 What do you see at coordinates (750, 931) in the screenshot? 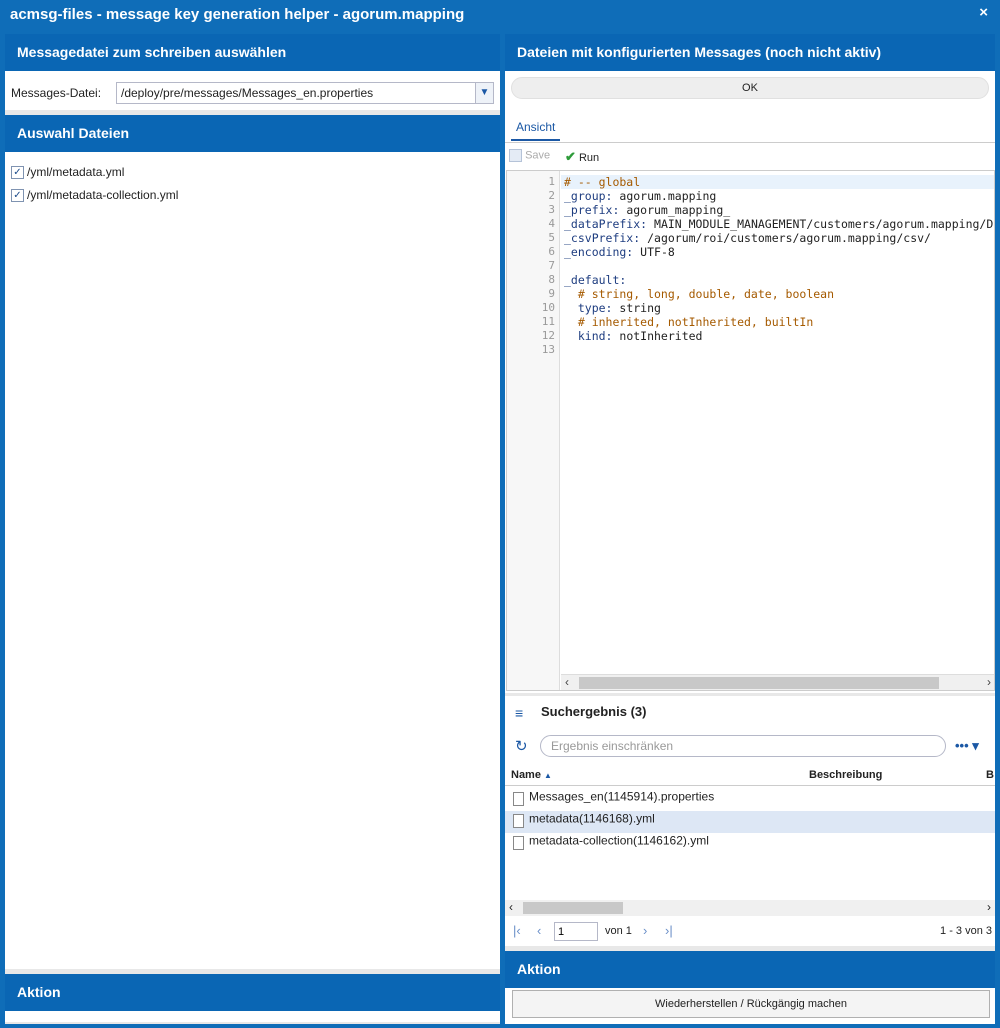
I see `pager: |‹ ‹ von 1 › ›| 1 - 3 von 3` at bounding box center [750, 931].